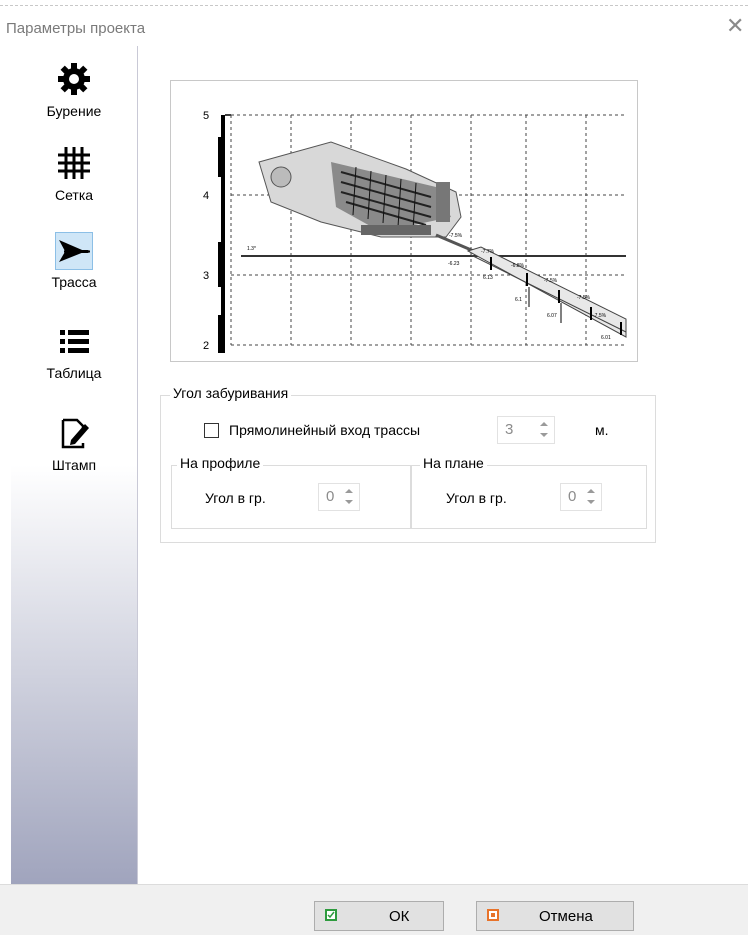  I want to click on entry-length-value: 3, so click(509, 429).